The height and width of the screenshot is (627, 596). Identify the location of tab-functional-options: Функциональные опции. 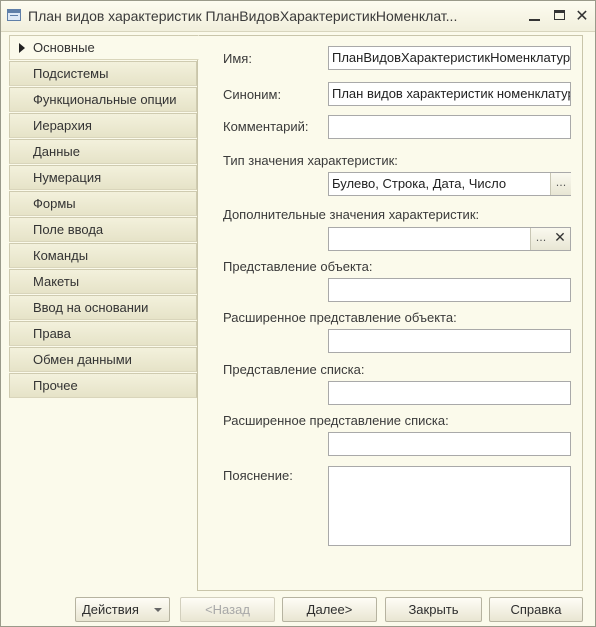
(103, 99).